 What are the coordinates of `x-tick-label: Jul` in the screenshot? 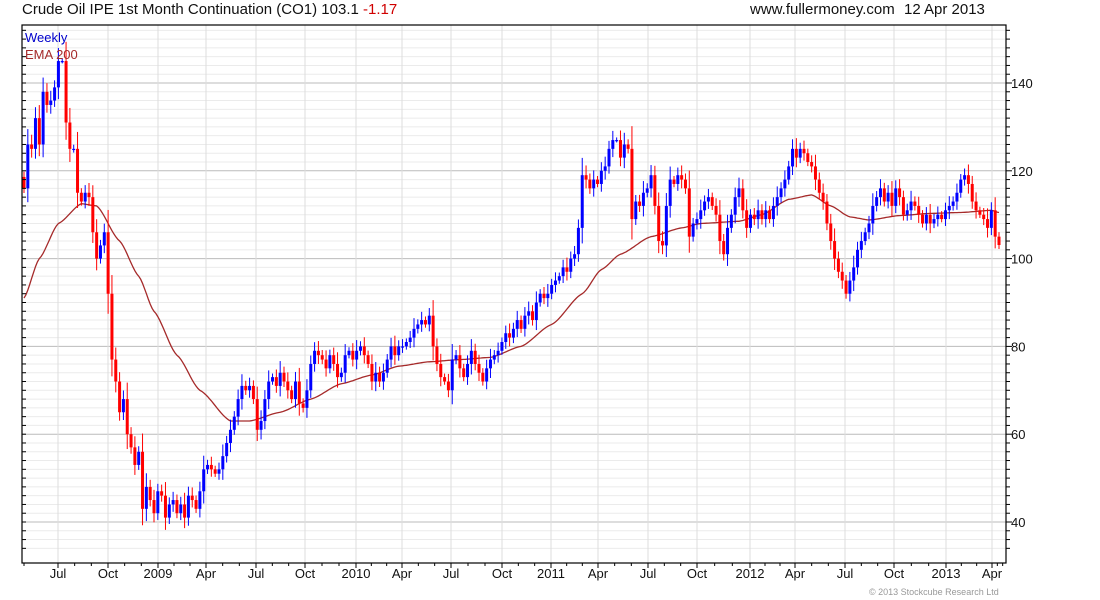 It's located at (451, 573).